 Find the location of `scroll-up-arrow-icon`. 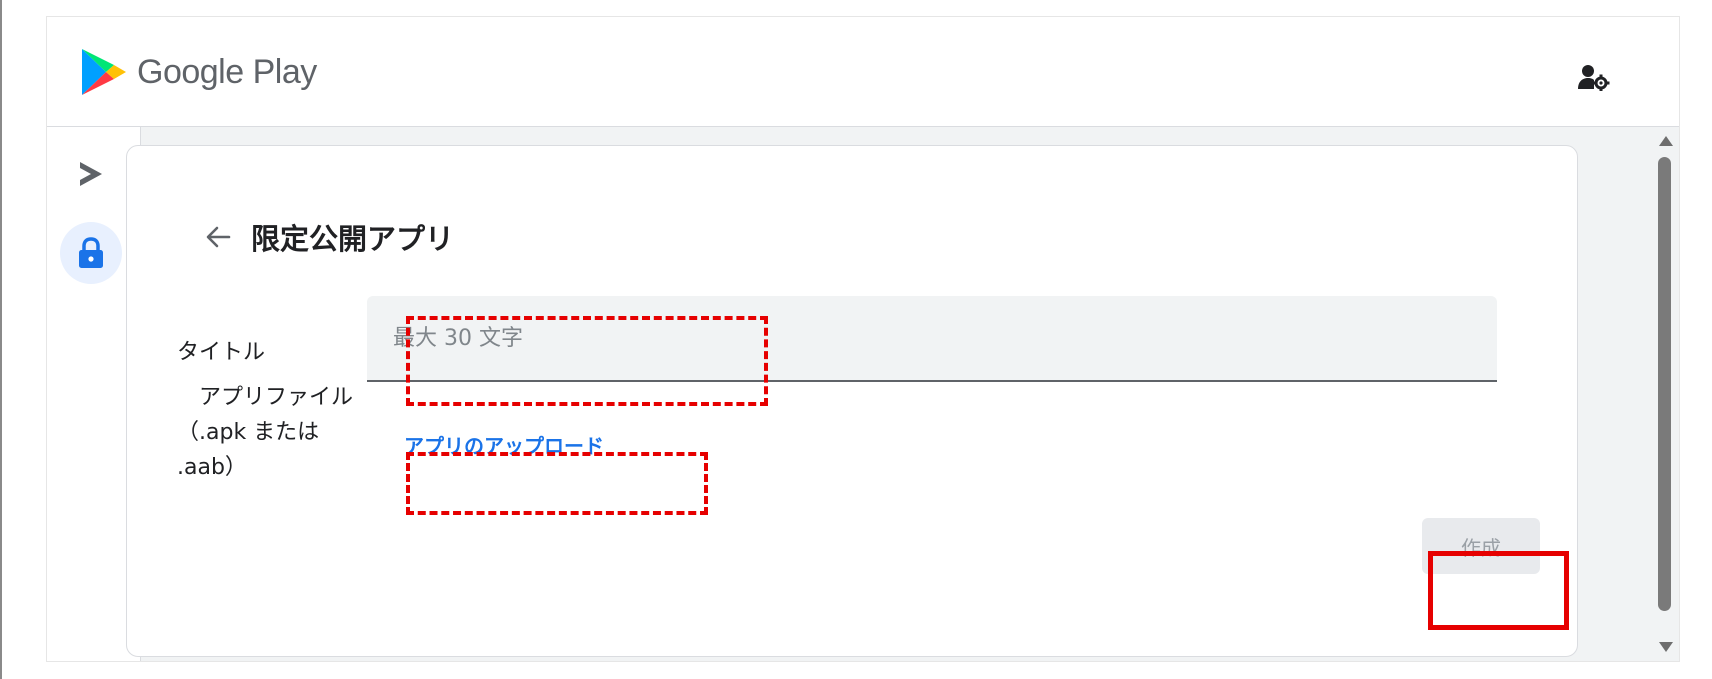

scroll-up-arrow-icon is located at coordinates (1666, 141).